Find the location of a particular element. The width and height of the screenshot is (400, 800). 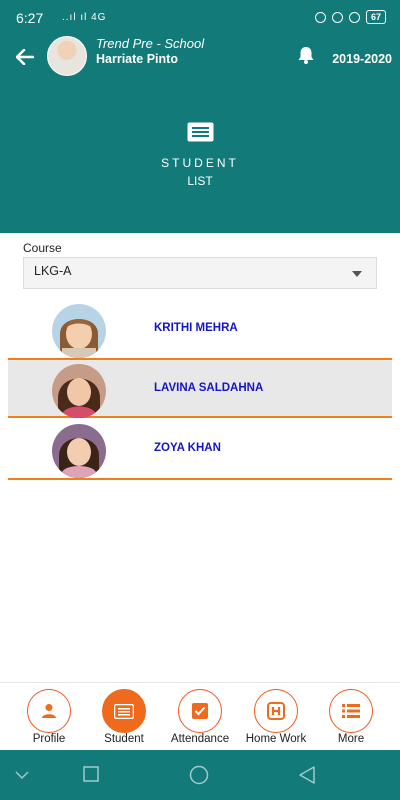

status-right-group: 67 is located at coordinates (350, 17).